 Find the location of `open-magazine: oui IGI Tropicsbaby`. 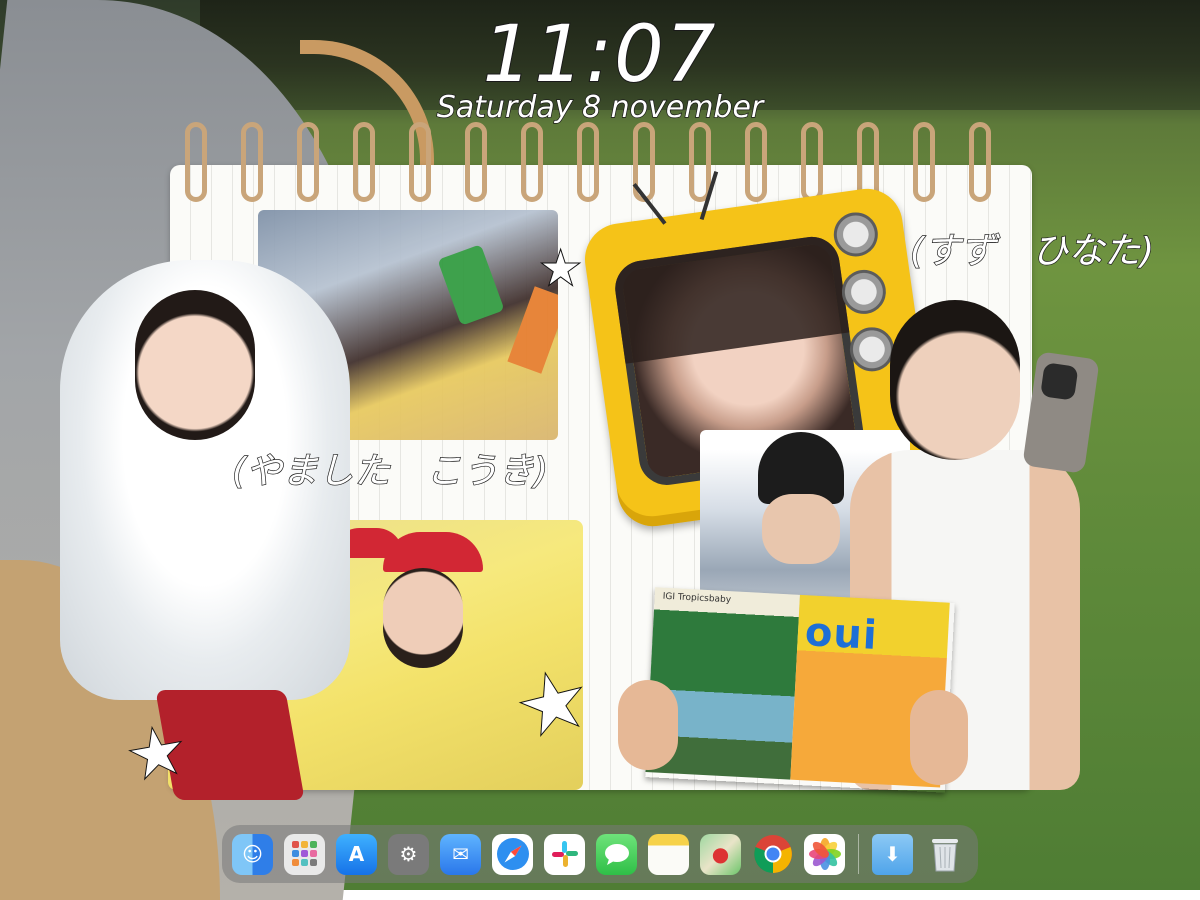

open-magazine: oui IGI Tropicsbaby is located at coordinates (800, 689).